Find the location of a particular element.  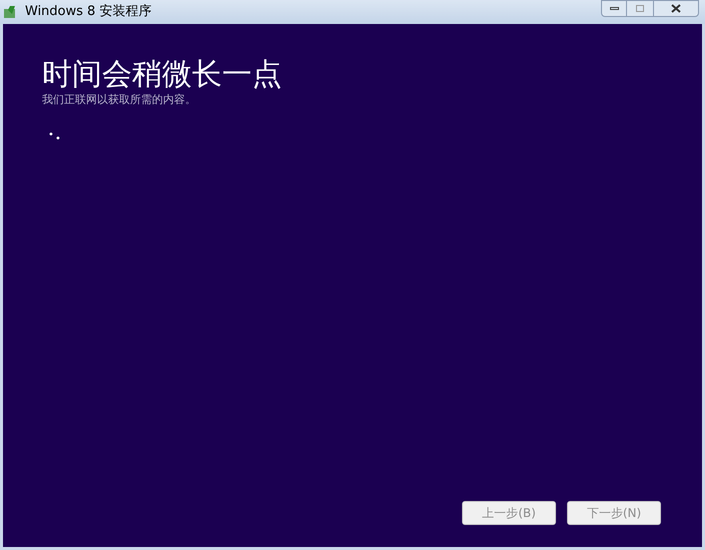

minimize-button is located at coordinates (614, 8).